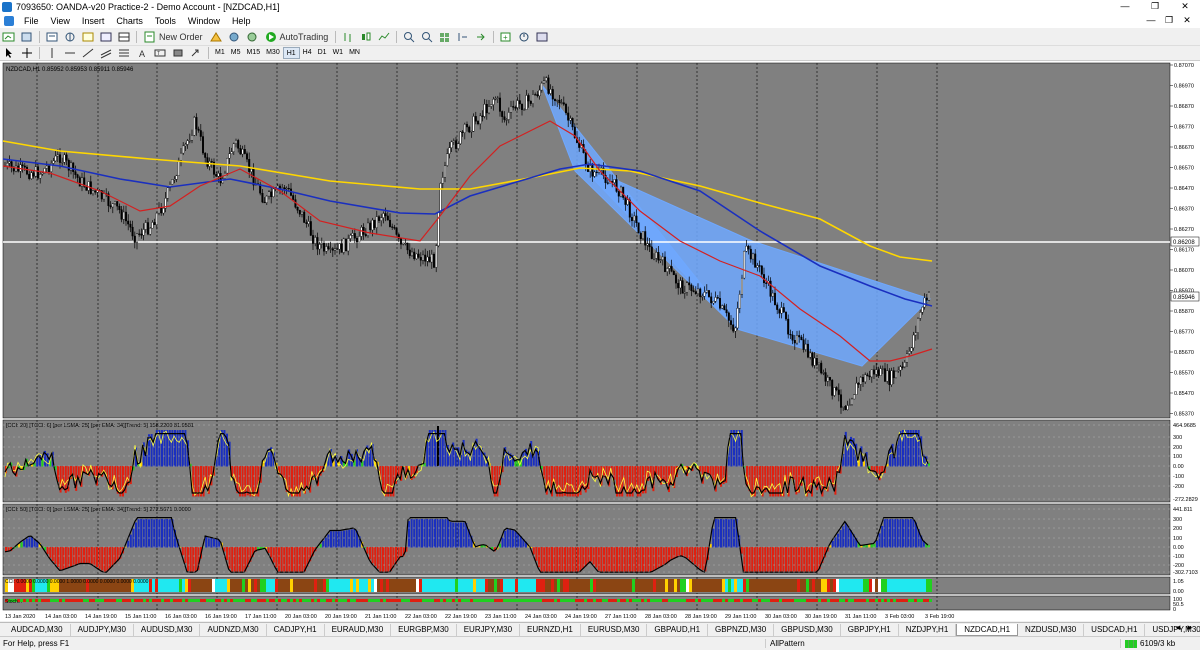 The width and height of the screenshot is (1200, 650). I want to click on restore-icon: ❐, so click(1155, 6).